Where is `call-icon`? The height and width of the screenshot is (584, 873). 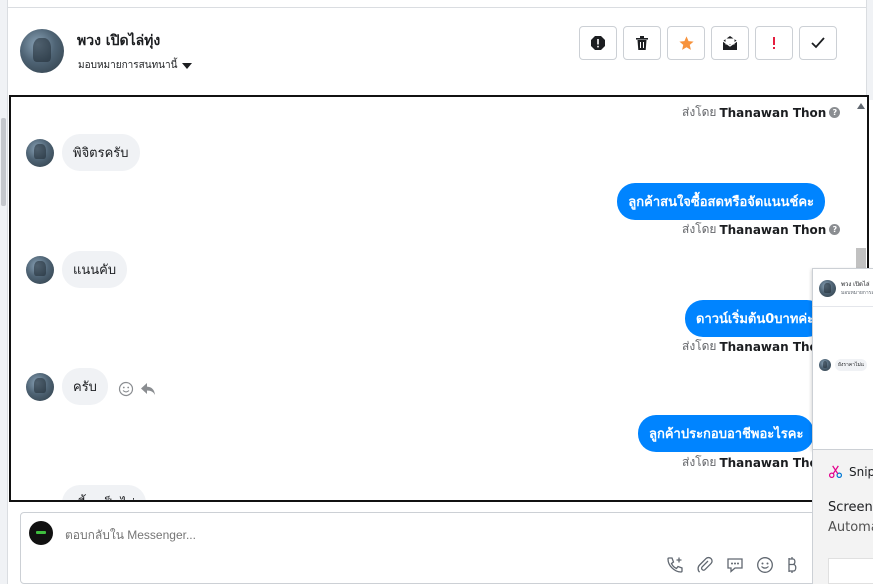 call-icon is located at coordinates (675, 567).